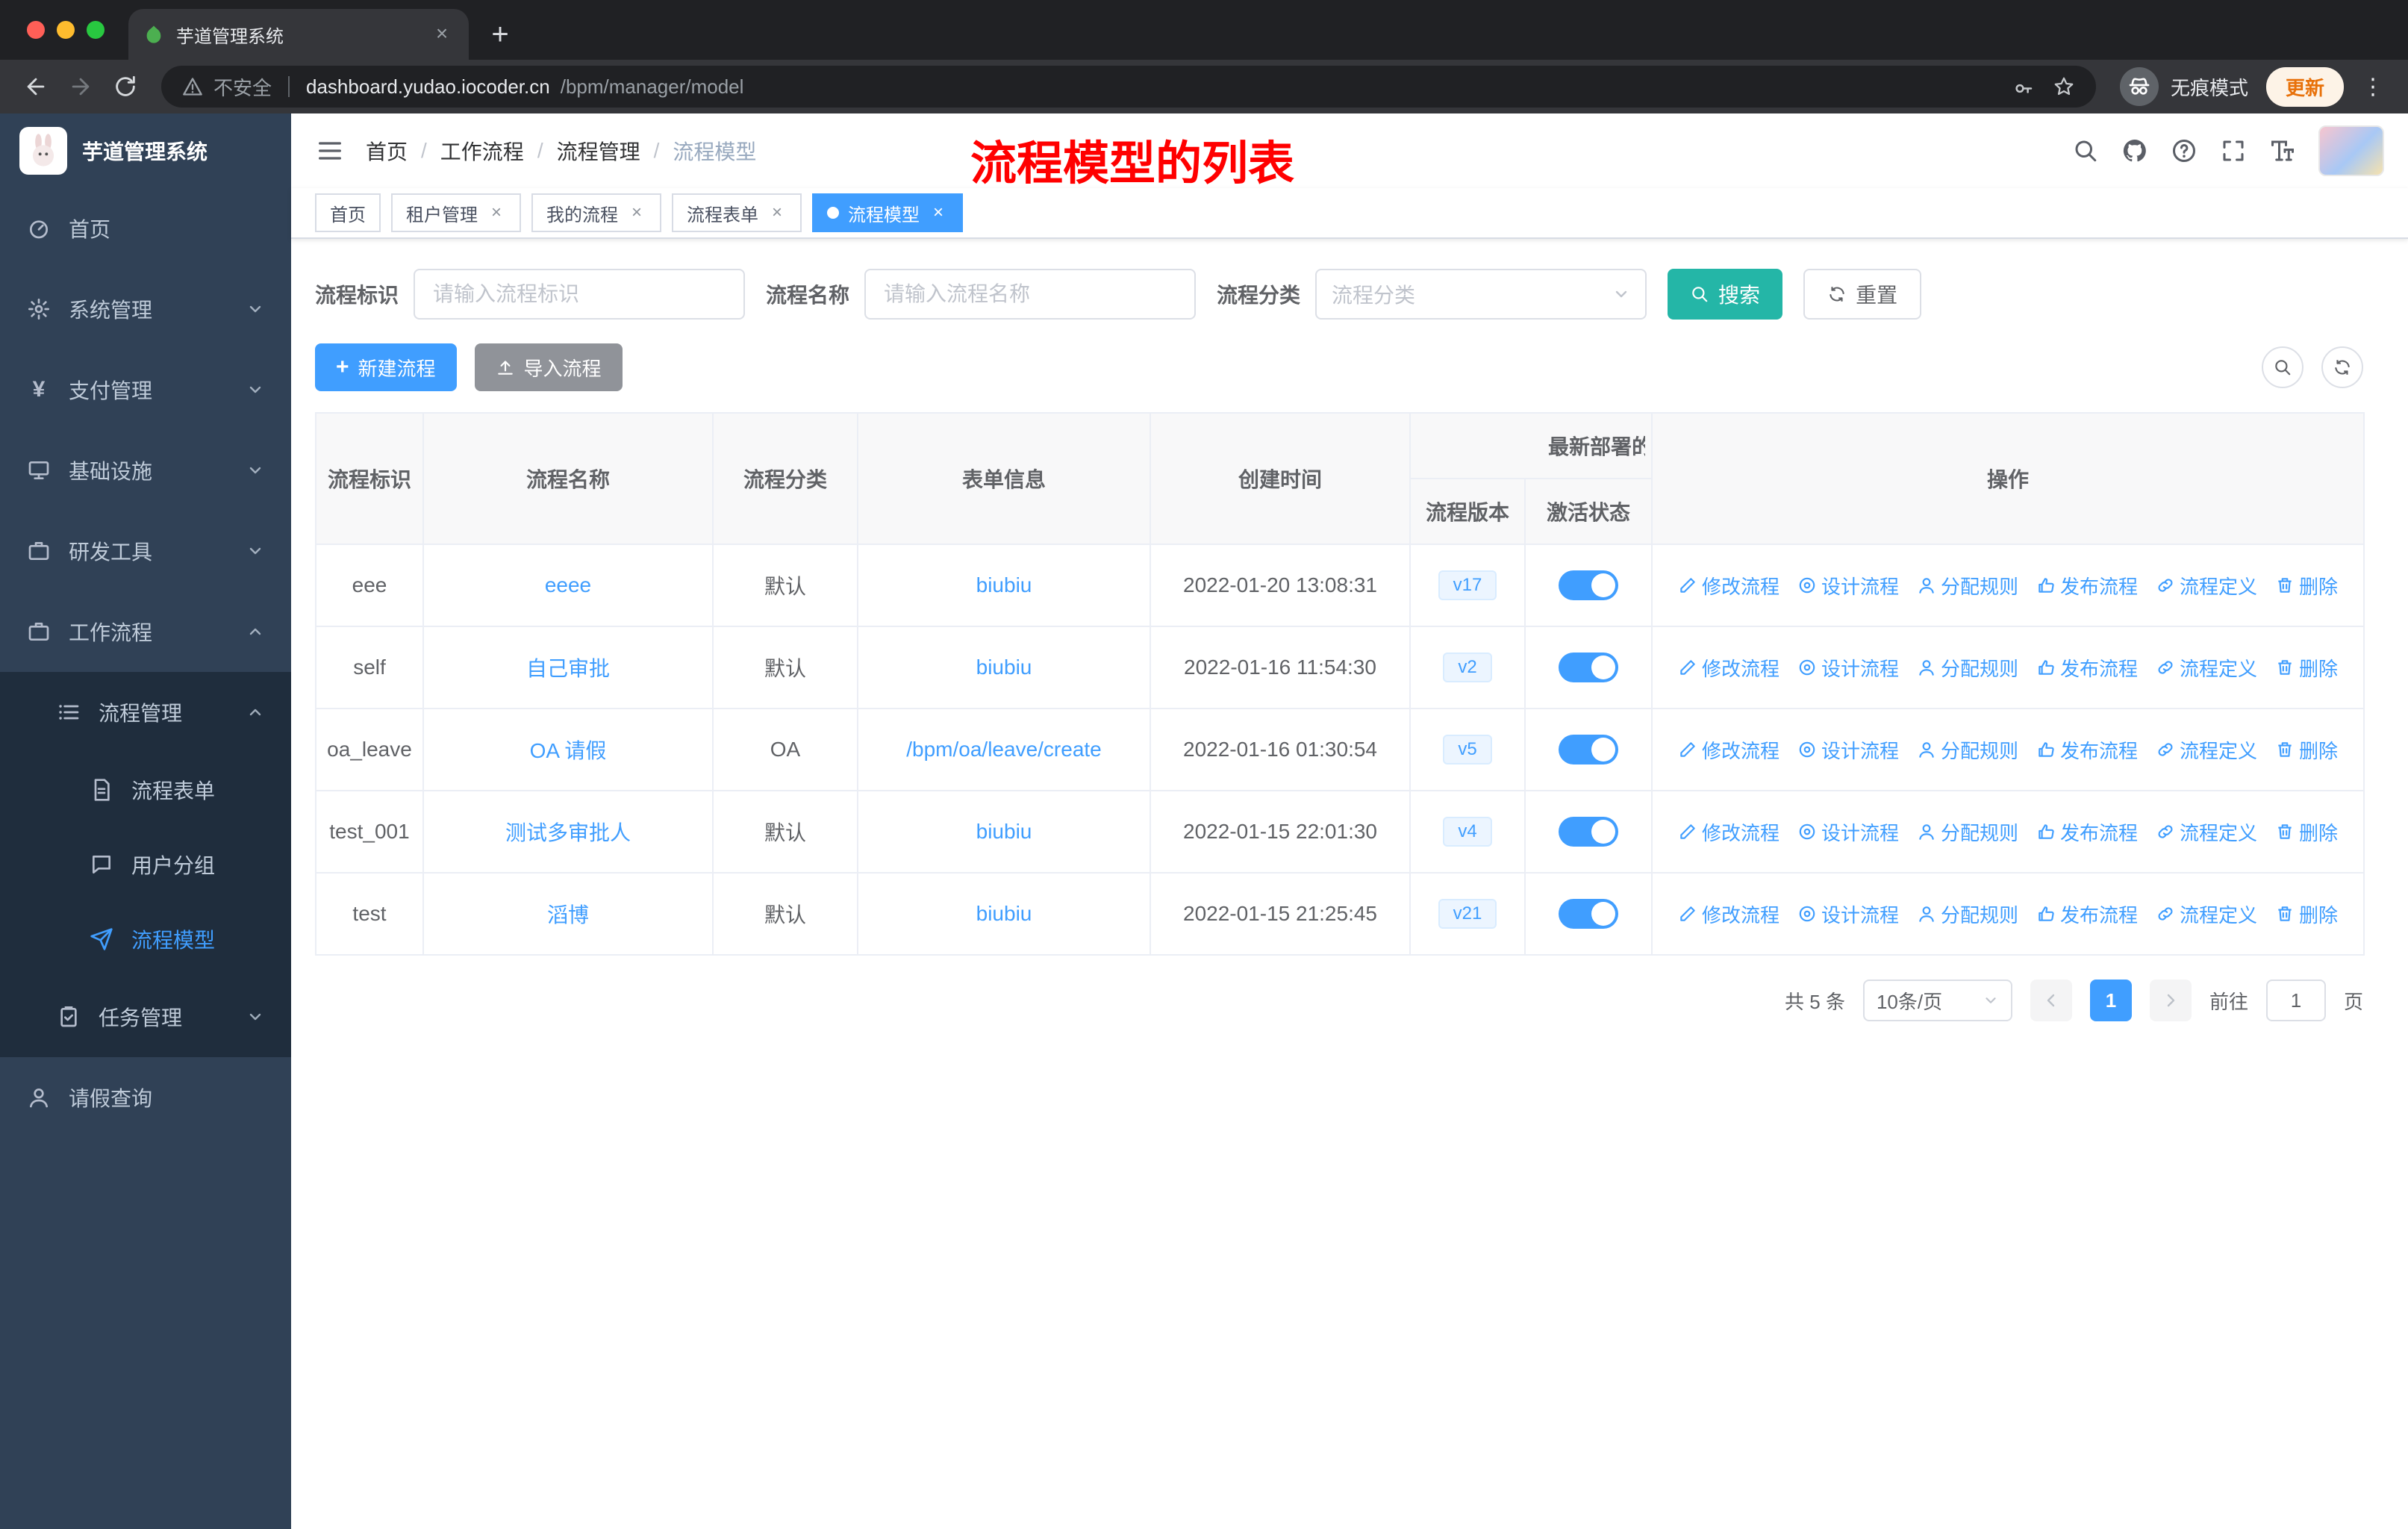 This screenshot has width=2408, height=1529. I want to click on import-process-button: 导入流程, so click(548, 367).